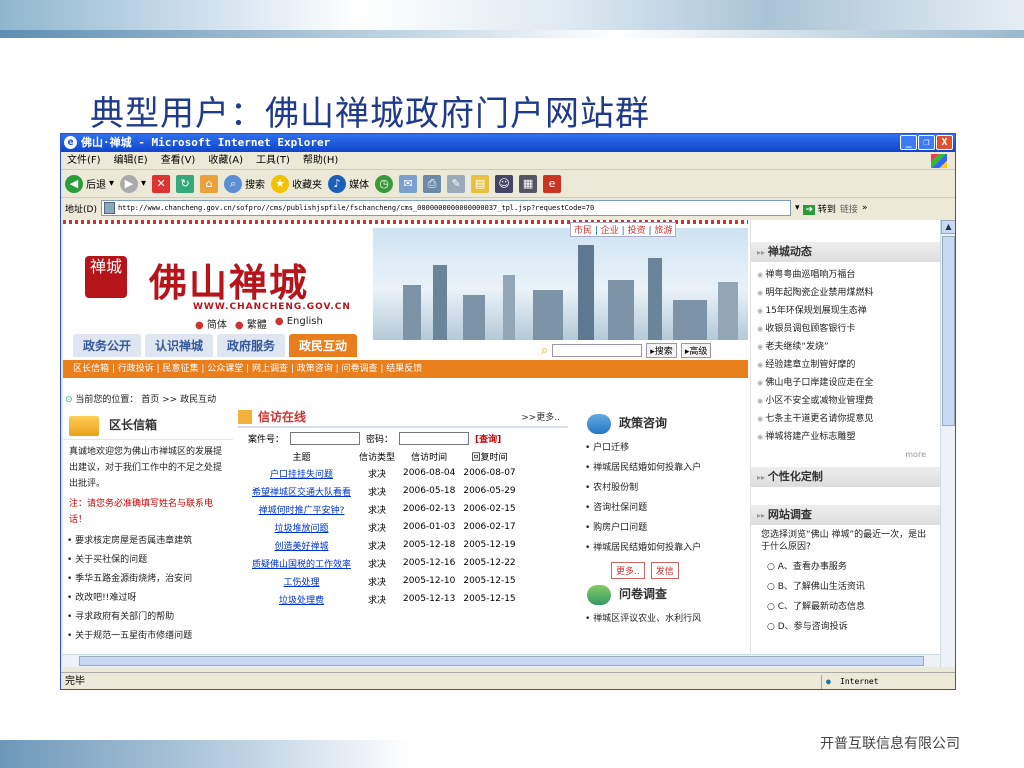 The height and width of the screenshot is (768, 1024). Describe the element at coordinates (299, 323) in the screenshot. I see `lang-english: English` at that location.